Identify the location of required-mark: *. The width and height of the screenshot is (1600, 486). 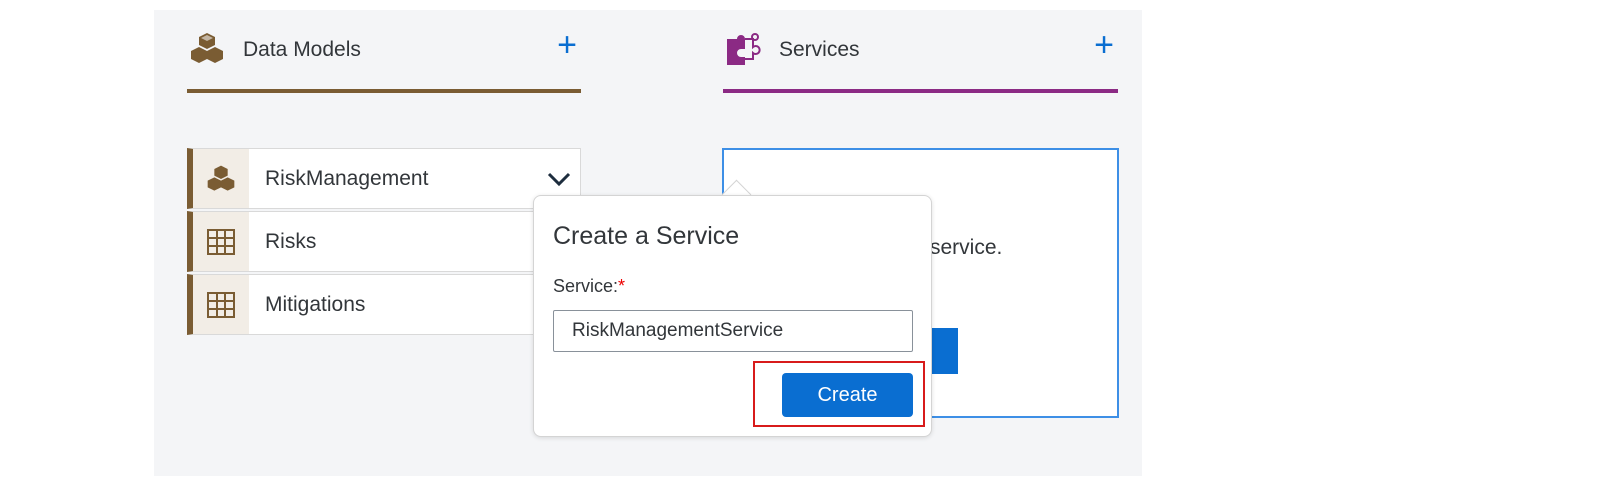
(622, 286).